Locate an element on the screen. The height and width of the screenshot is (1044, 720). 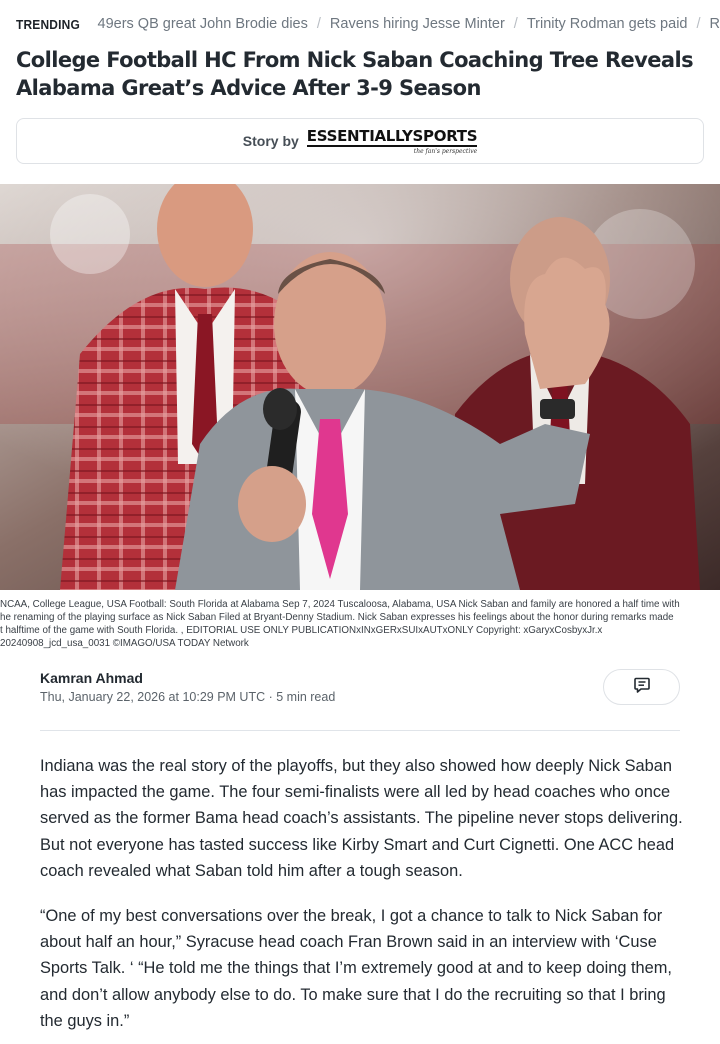
comments-button is located at coordinates (641, 687).